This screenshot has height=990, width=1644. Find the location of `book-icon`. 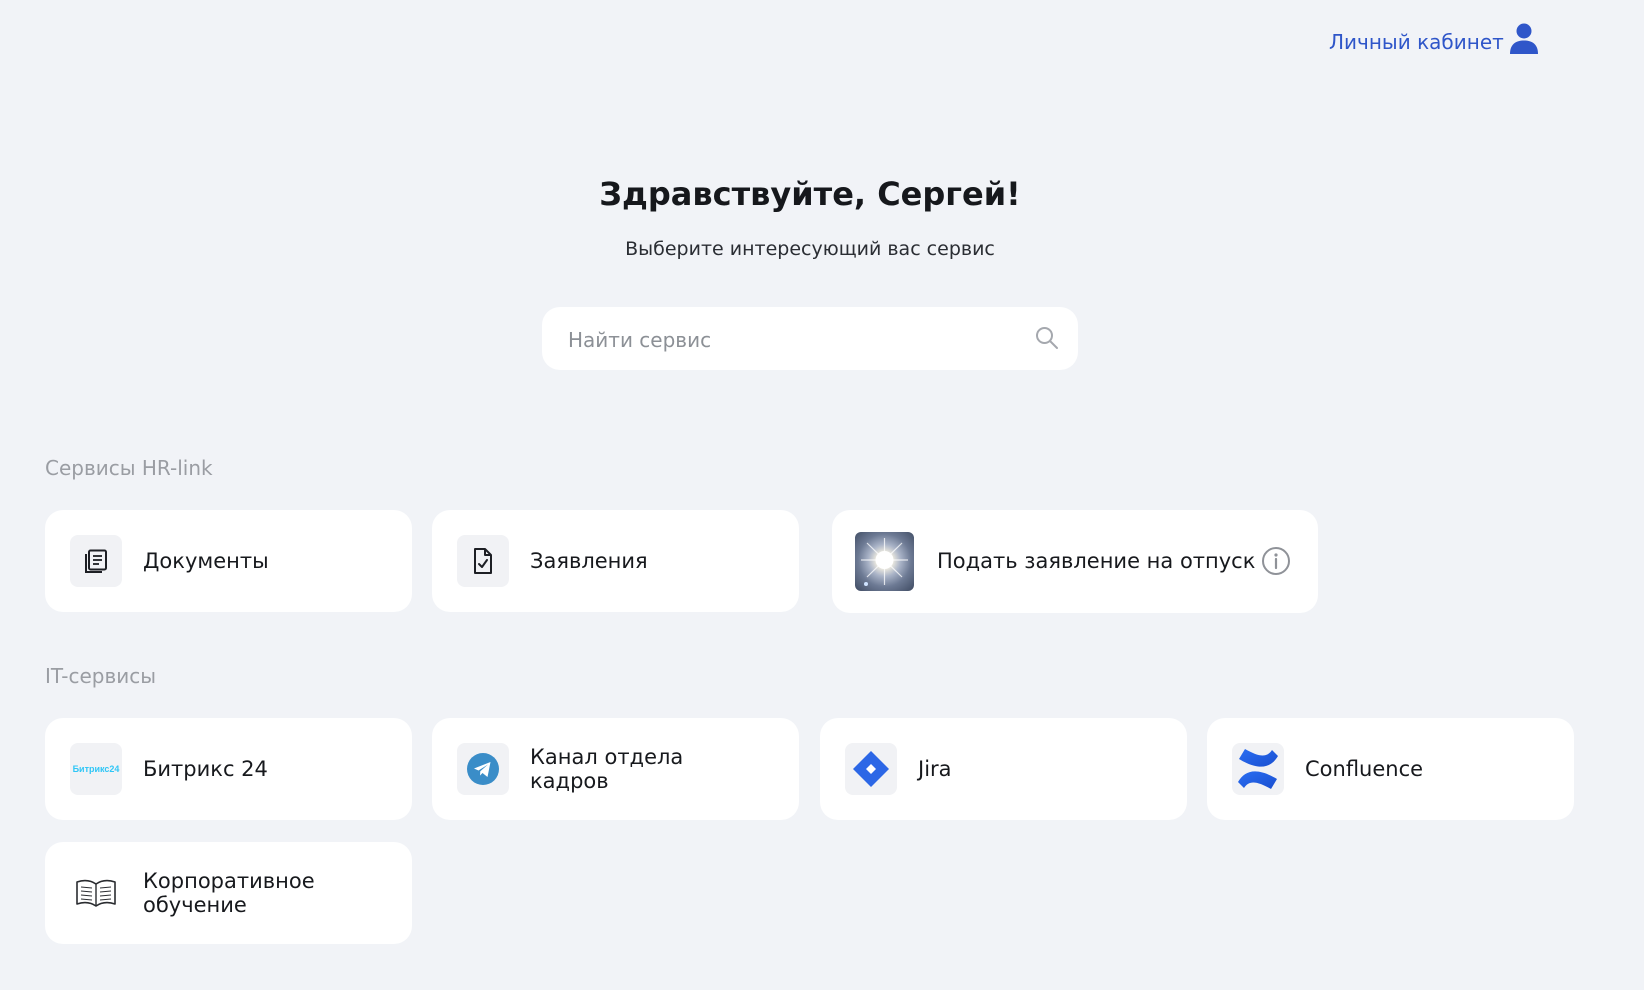

book-icon is located at coordinates (96, 893).